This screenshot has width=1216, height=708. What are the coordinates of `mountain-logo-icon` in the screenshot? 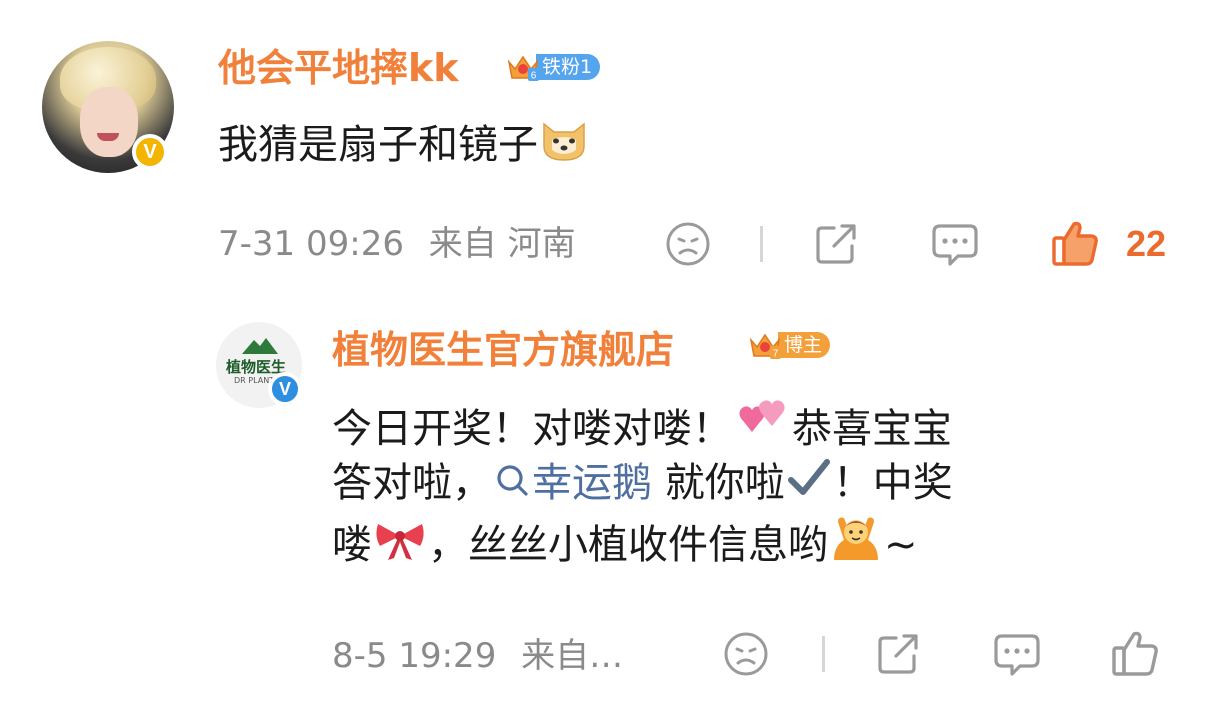 It's located at (260, 346).